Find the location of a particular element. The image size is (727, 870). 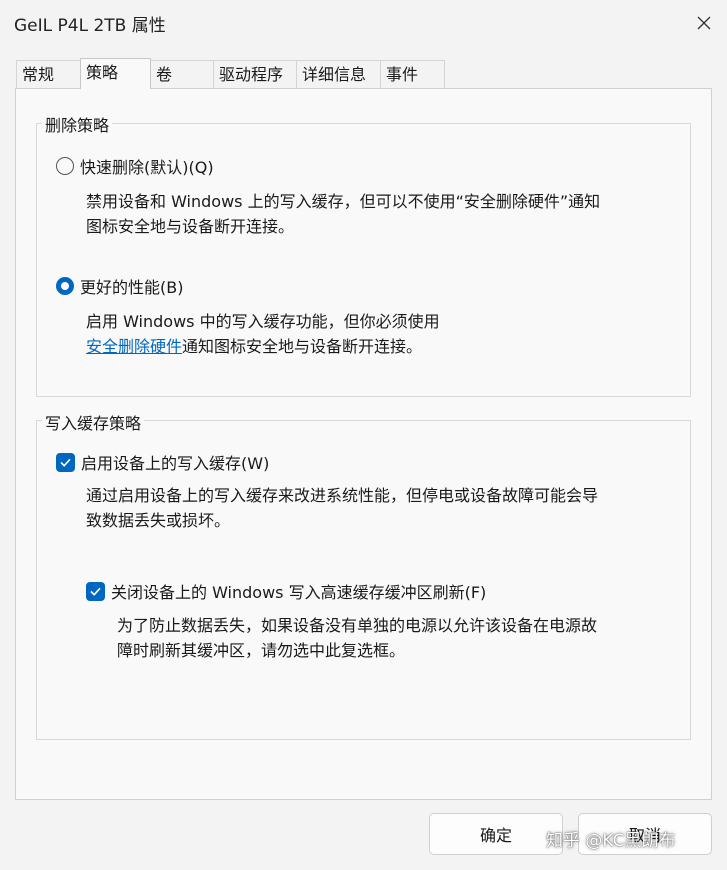

ok-button: 确定 is located at coordinates (496, 834).